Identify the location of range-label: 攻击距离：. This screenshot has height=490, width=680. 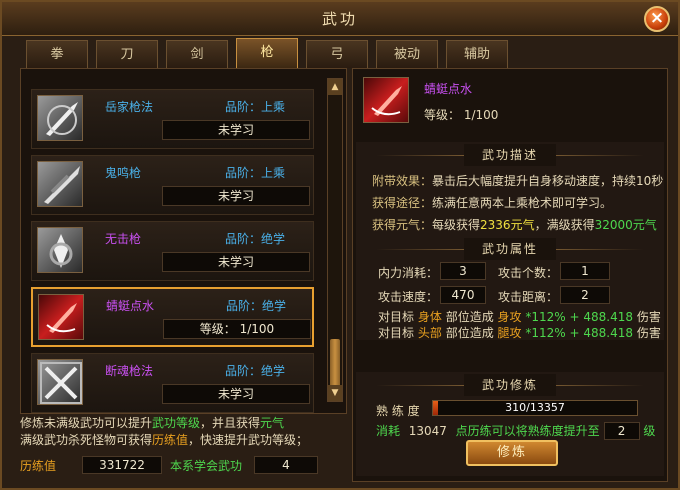
(528, 297).